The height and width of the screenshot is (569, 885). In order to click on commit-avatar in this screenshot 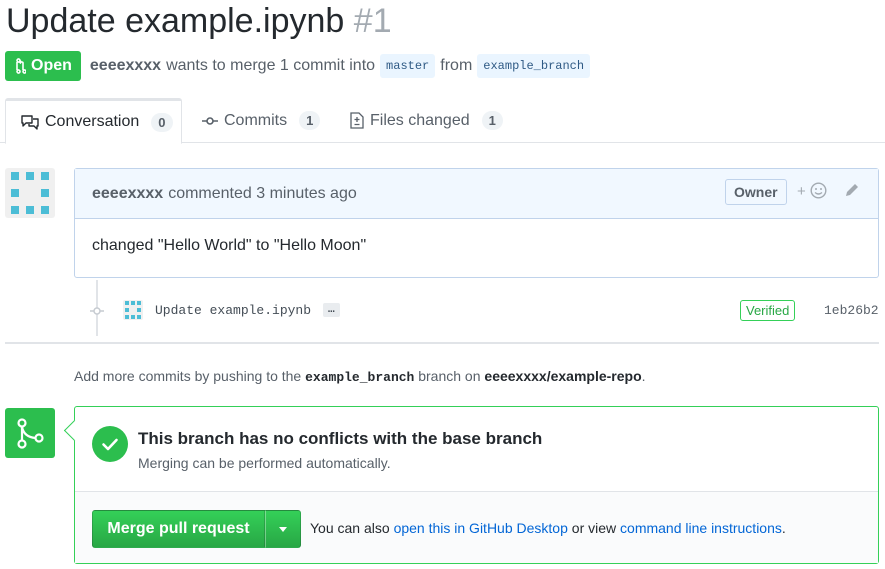, I will do `click(133, 310)`.